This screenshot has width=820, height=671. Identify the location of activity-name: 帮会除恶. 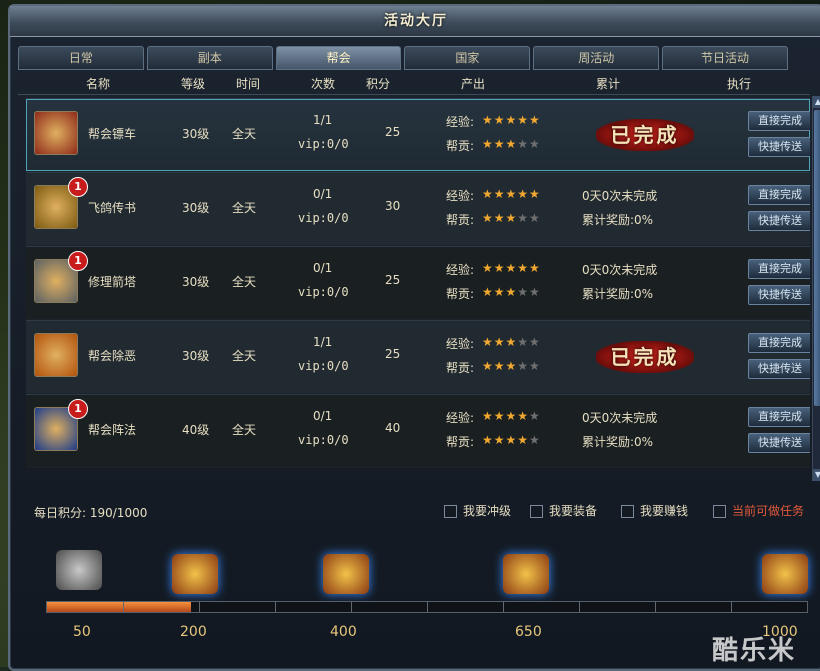
(112, 356).